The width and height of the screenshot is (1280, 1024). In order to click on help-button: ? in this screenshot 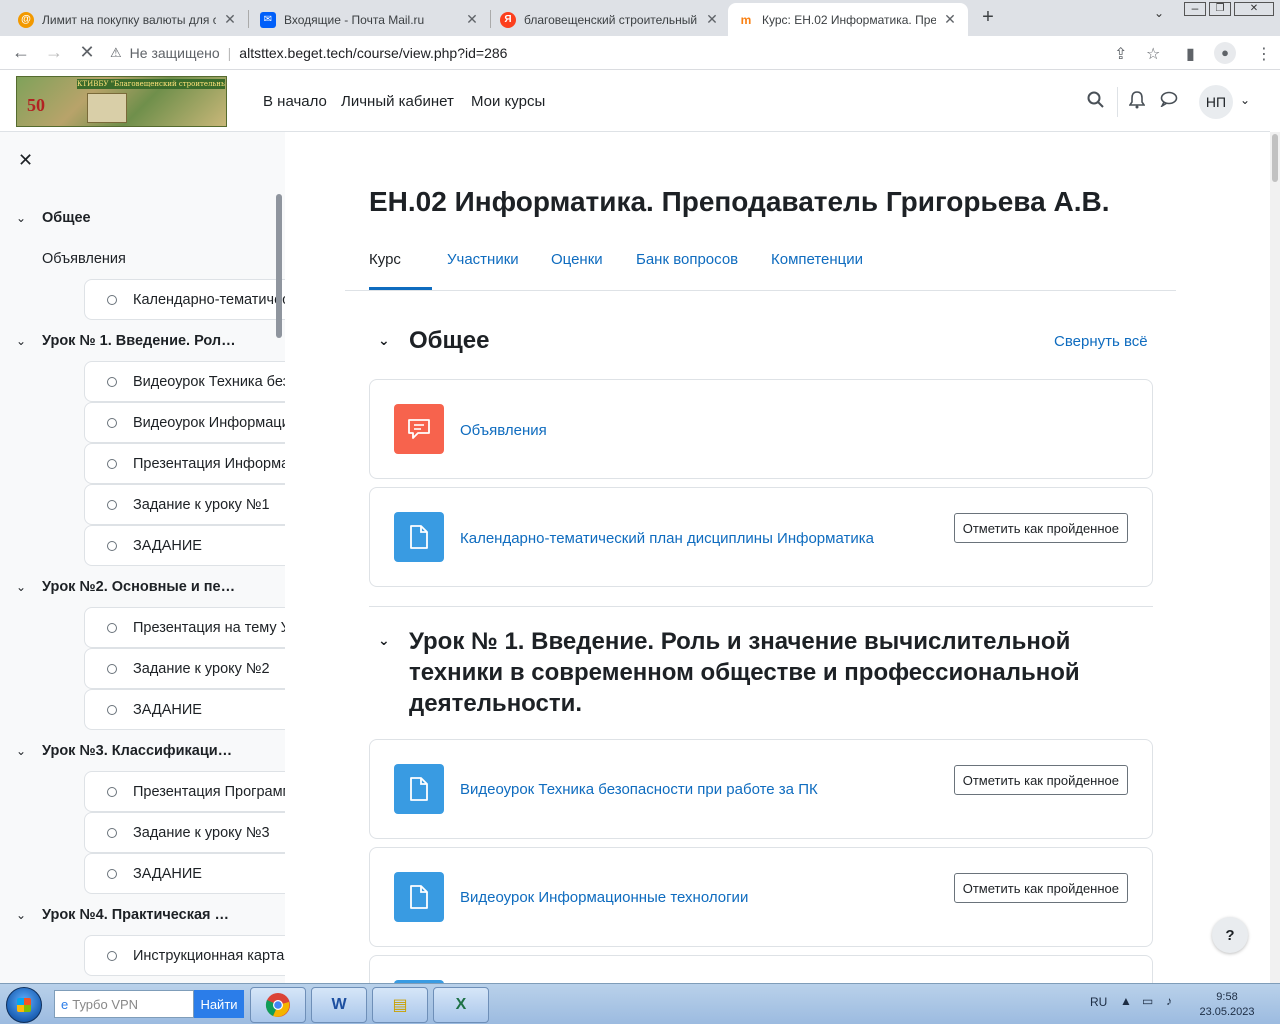, I will do `click(1230, 935)`.